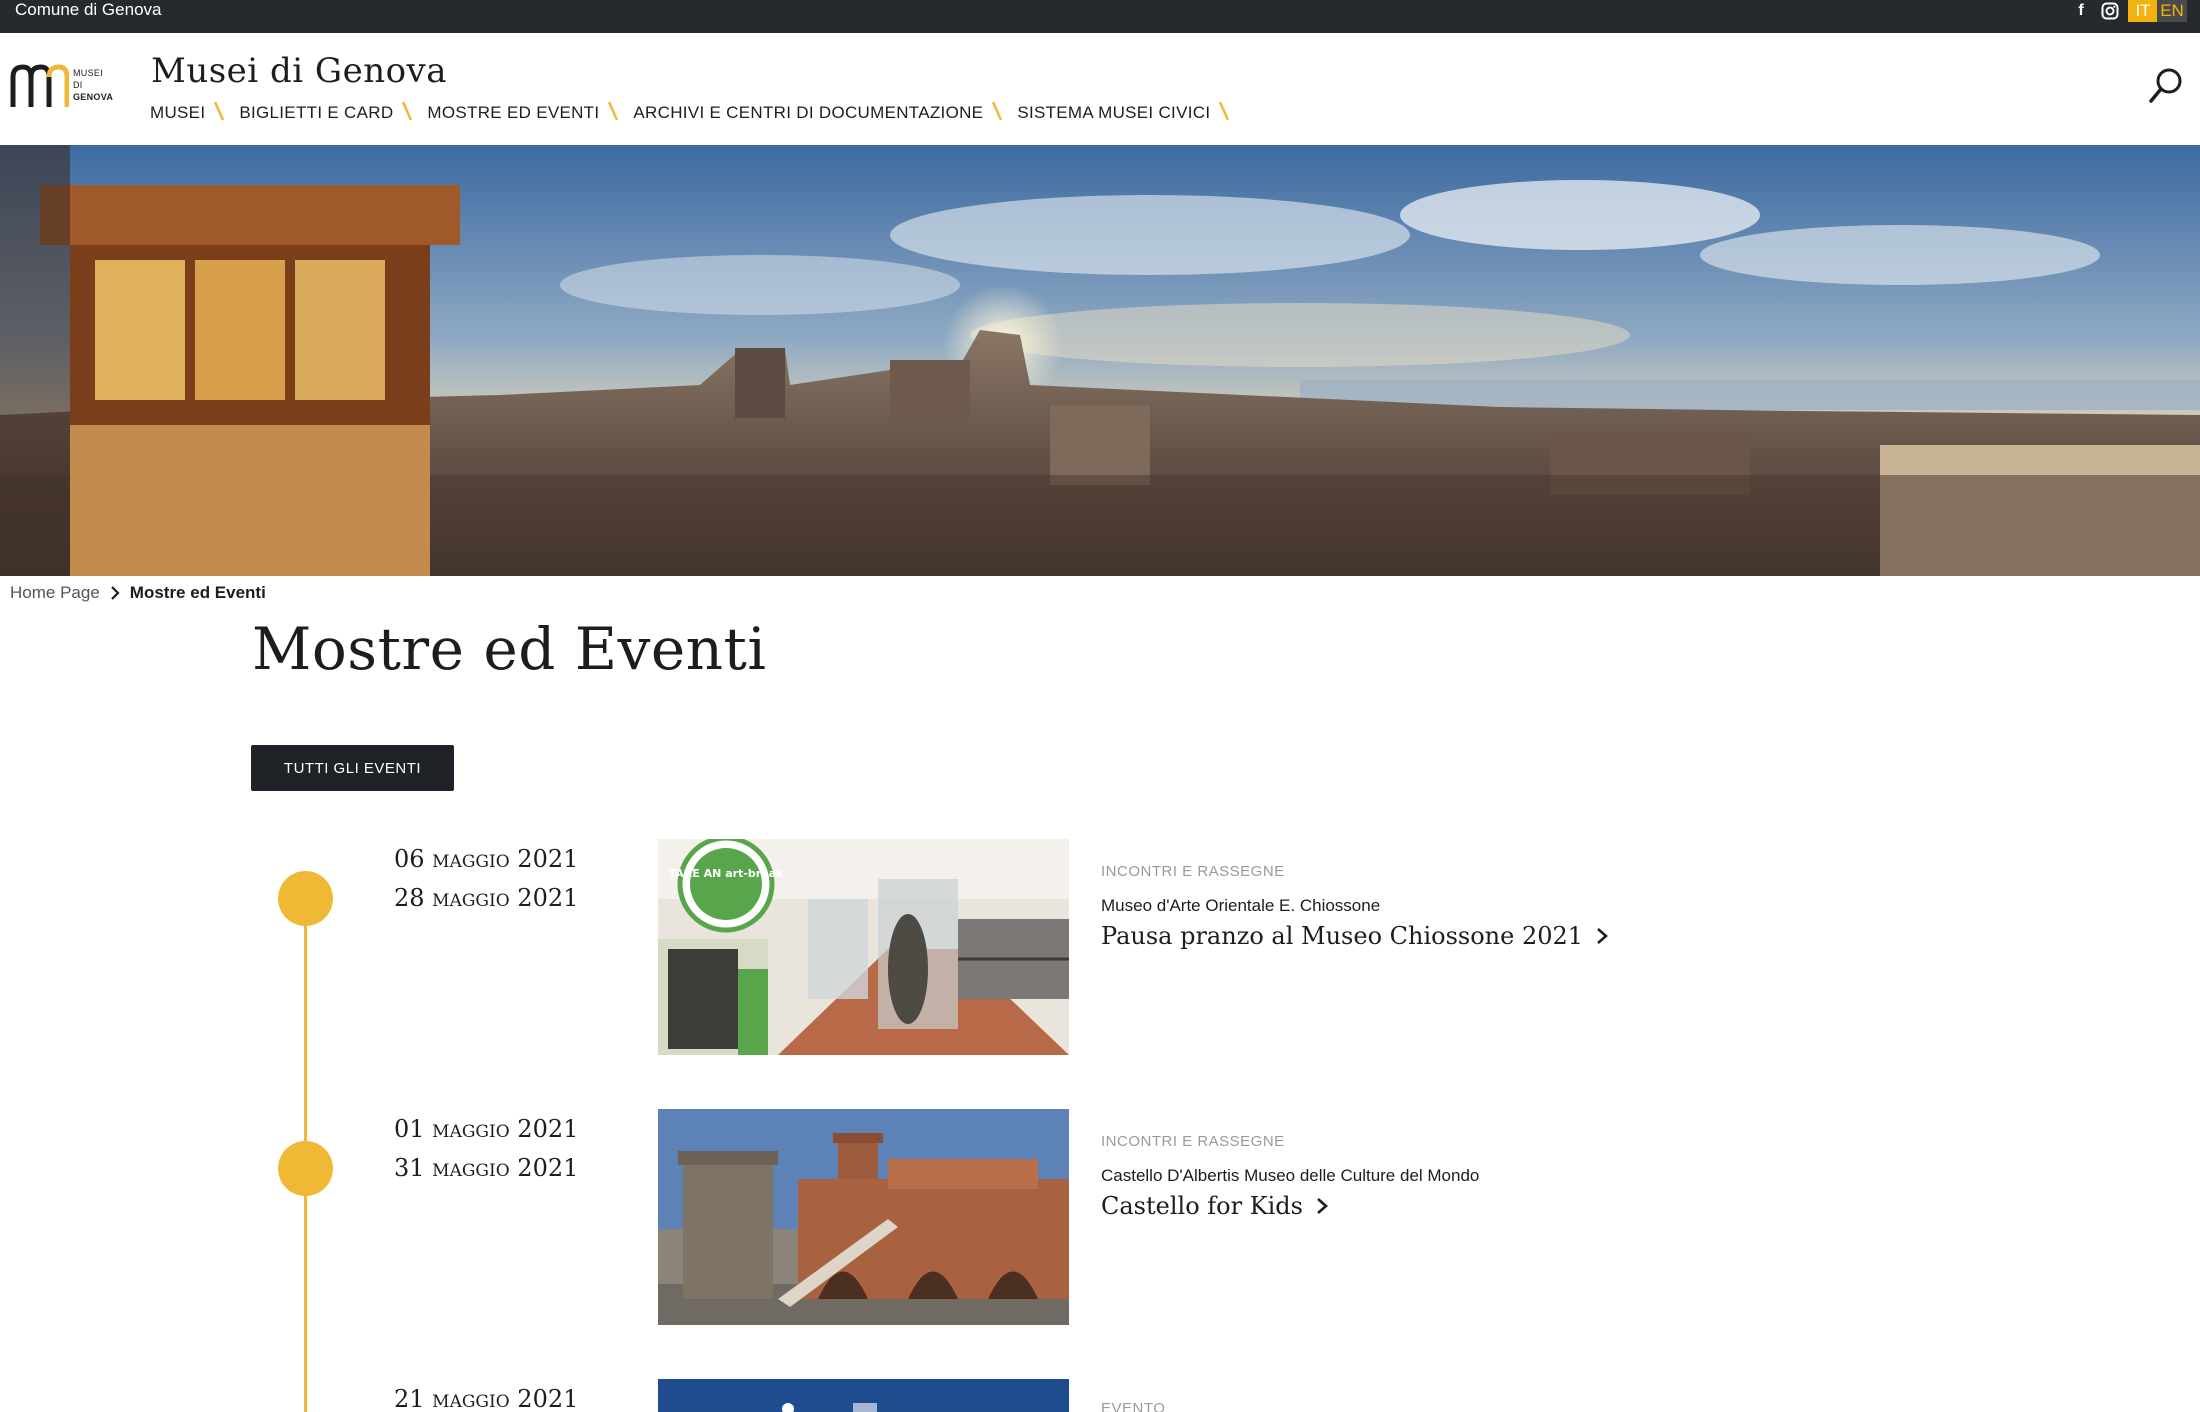 This screenshot has width=2200, height=1412. I want to click on event-date: 01 maggio 2021 31 maggio 2021, so click(486, 1149).